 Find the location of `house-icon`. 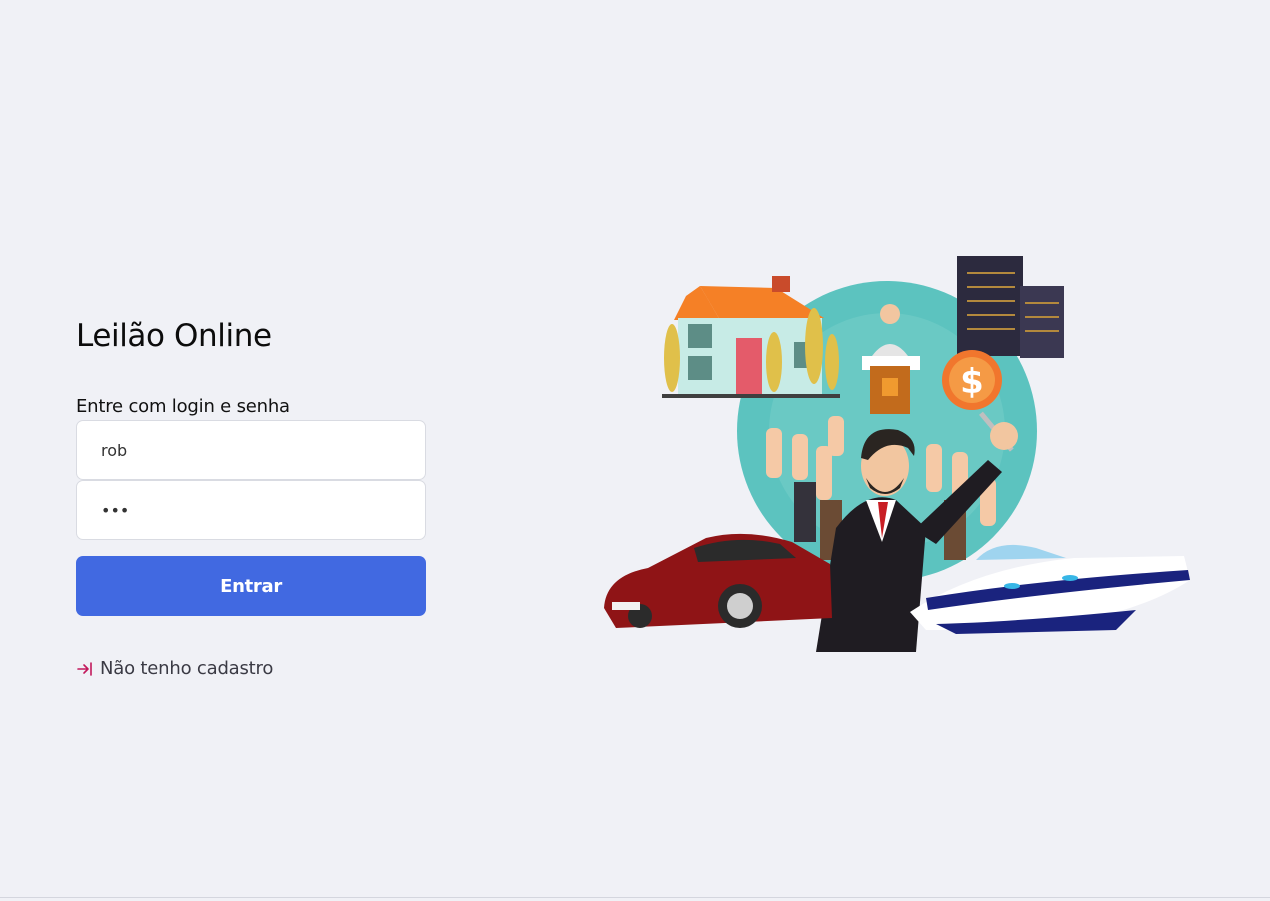

house-icon is located at coordinates (751, 337).